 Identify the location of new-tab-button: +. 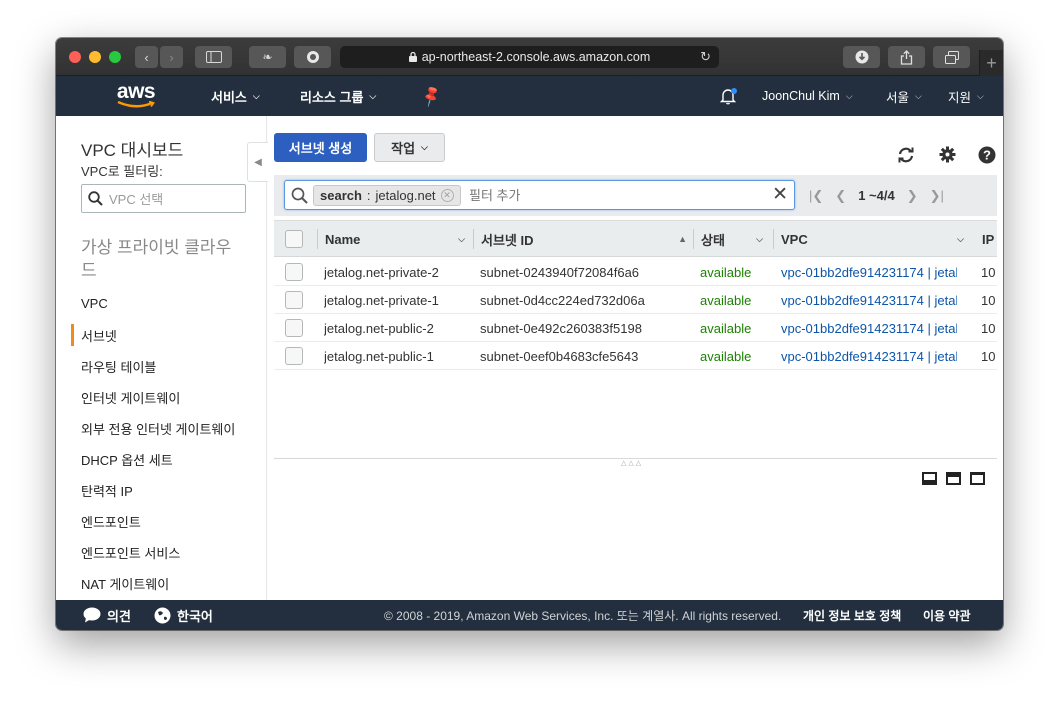
(991, 63).